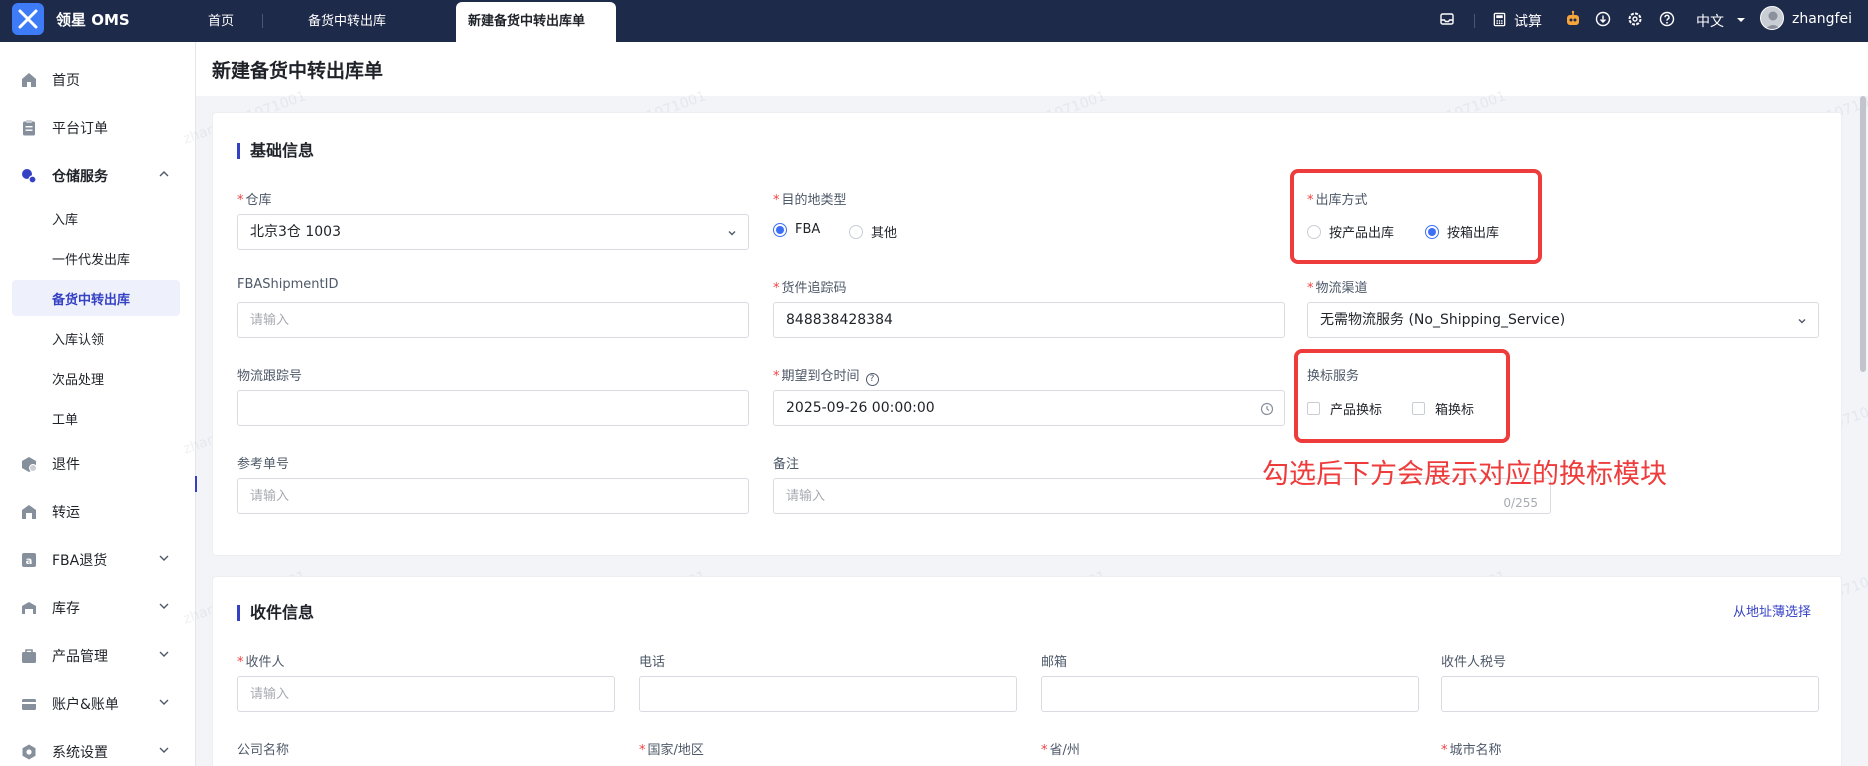 This screenshot has height=766, width=1868. Describe the element at coordinates (1337, 288) in the screenshot. I see `channel-label: * 物流渠道` at that location.